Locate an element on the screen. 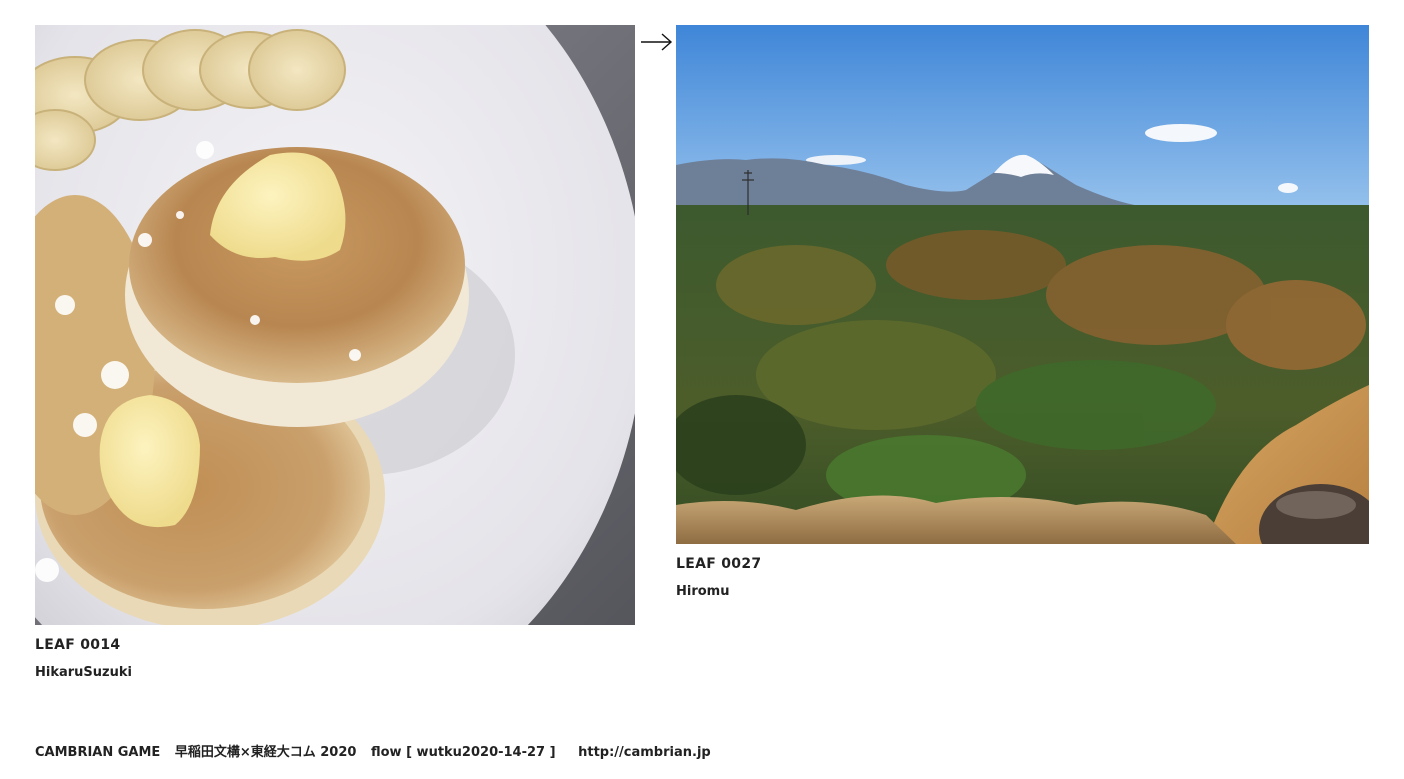  footer-session: flow [ wutku2020-14-27 ] is located at coordinates (463, 752).